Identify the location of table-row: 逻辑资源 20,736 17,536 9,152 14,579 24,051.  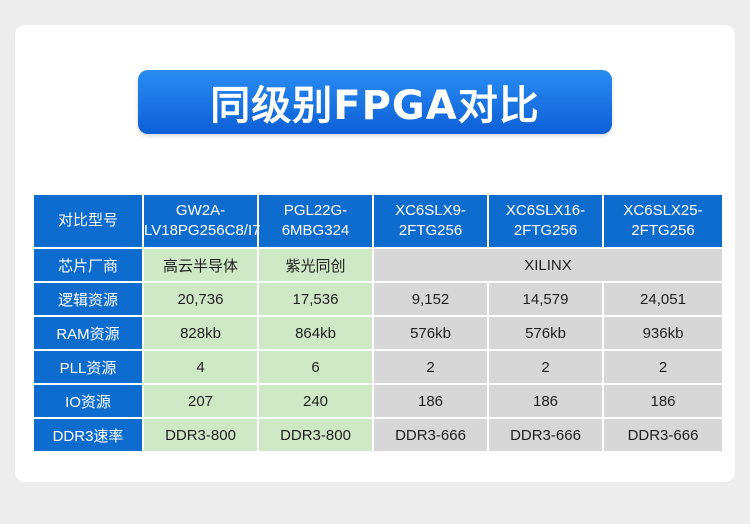
(378, 299).